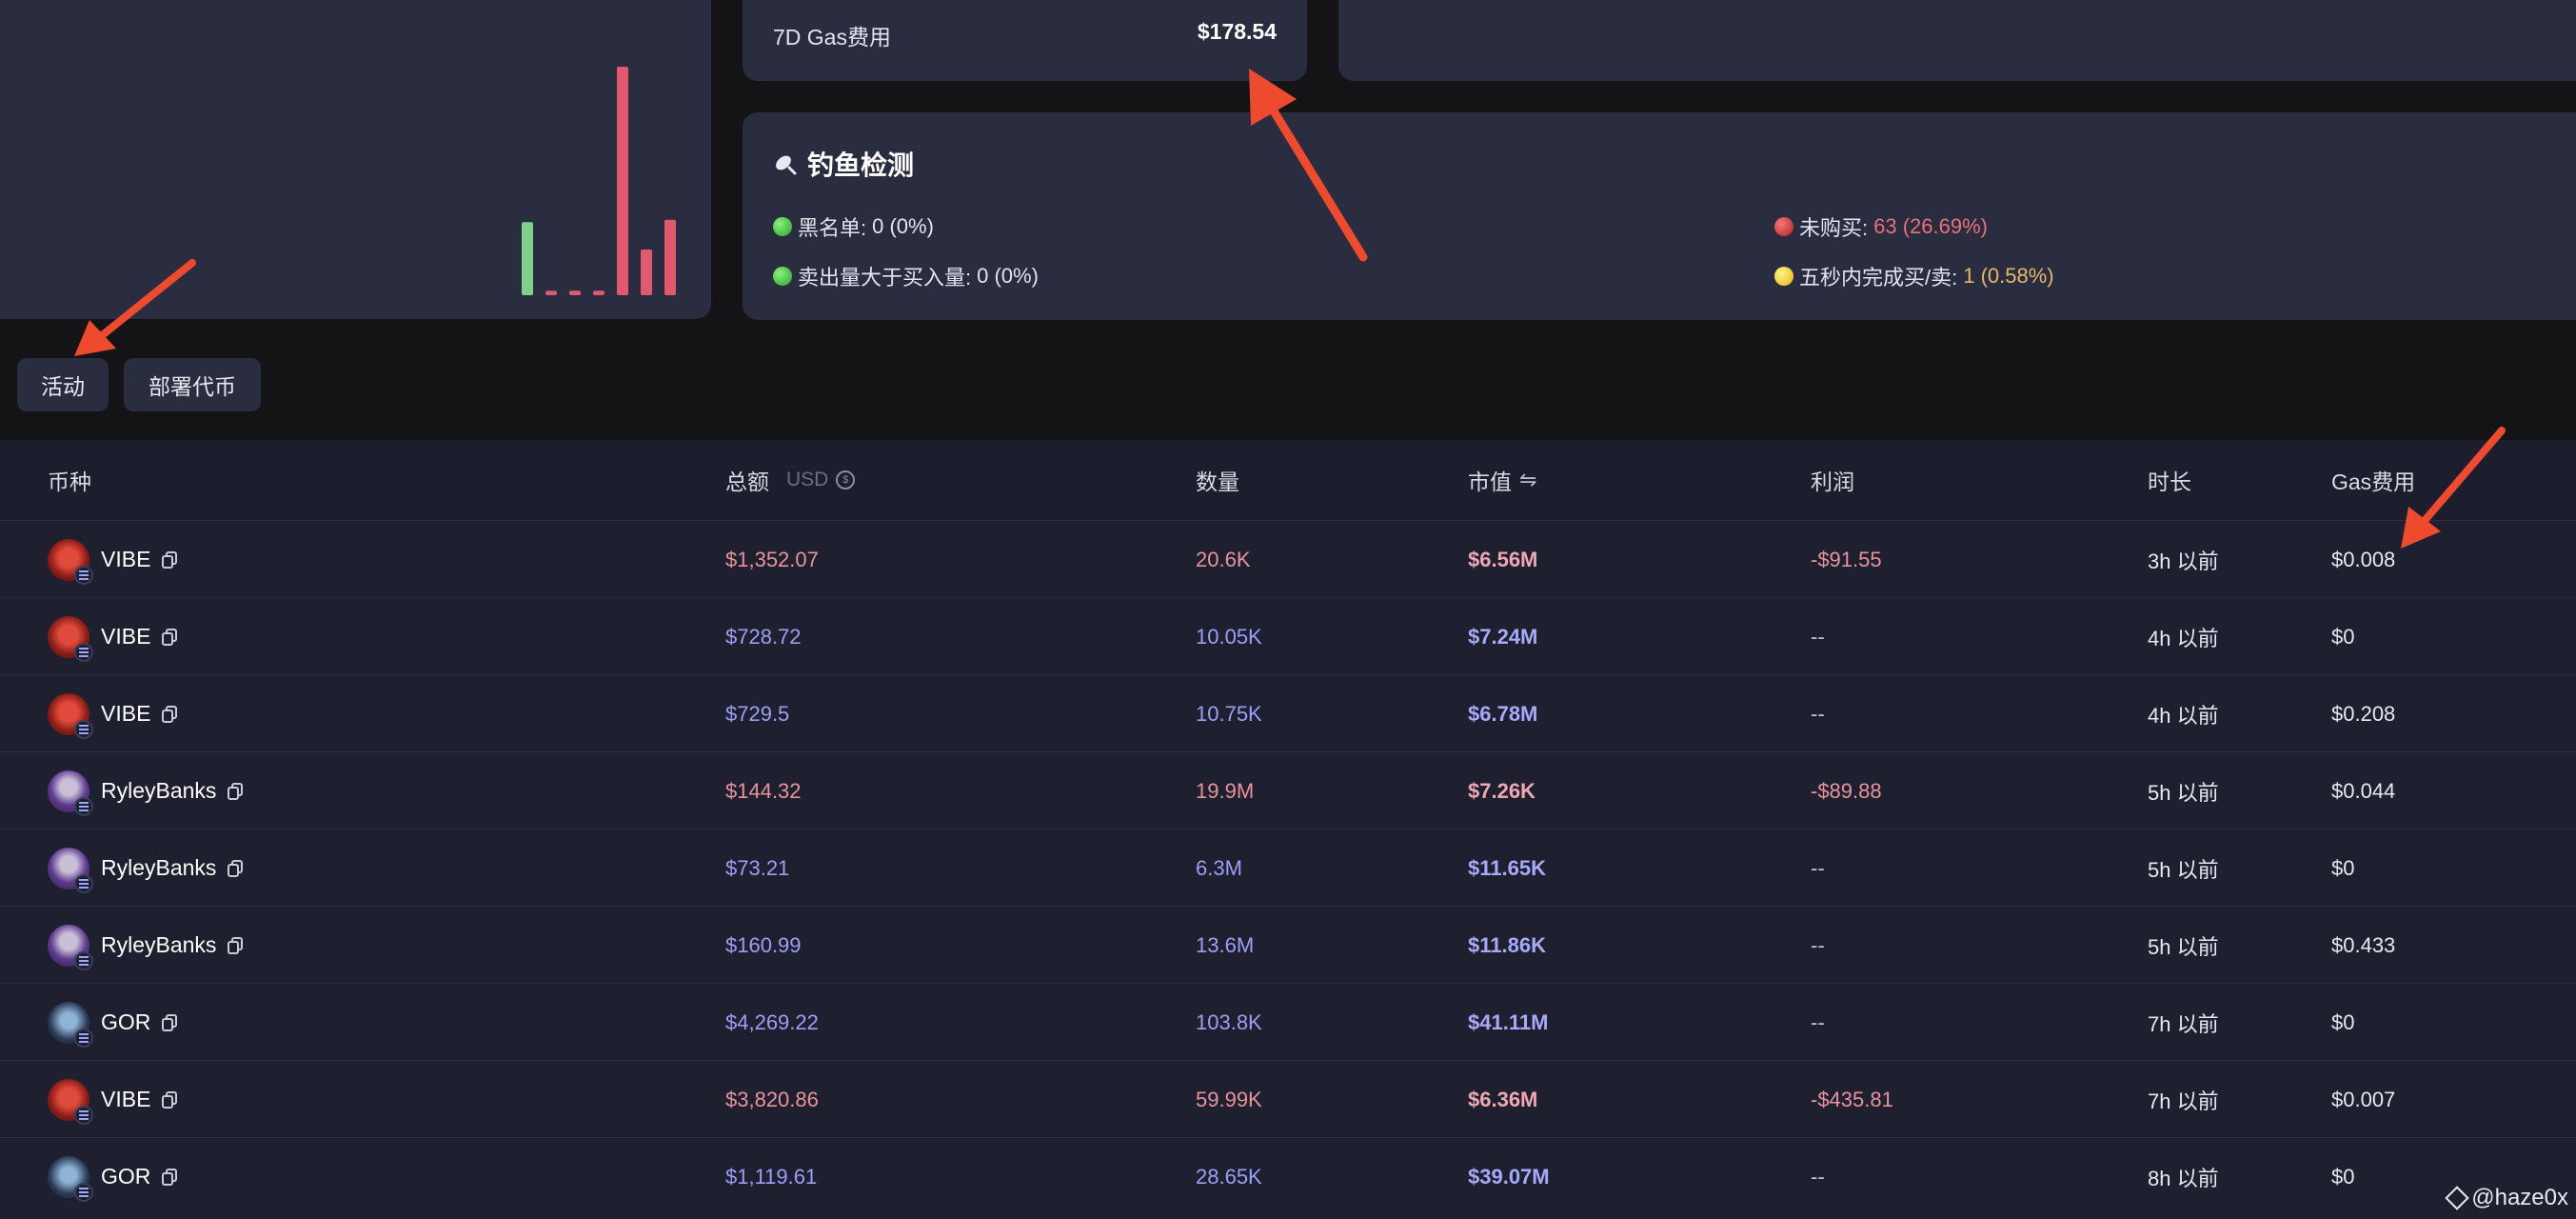 This screenshot has height=1219, width=2576. I want to click on header-total: 总额 USD $, so click(790, 480).